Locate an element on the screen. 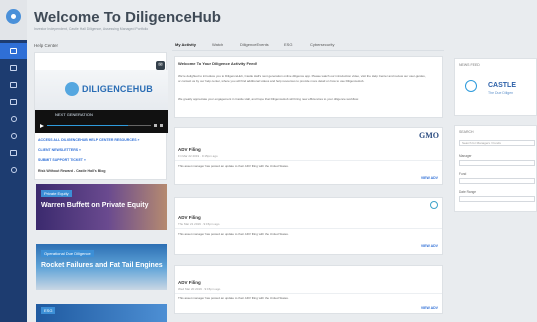 The image size is (537, 322). fund-field is located at coordinates (497, 181).